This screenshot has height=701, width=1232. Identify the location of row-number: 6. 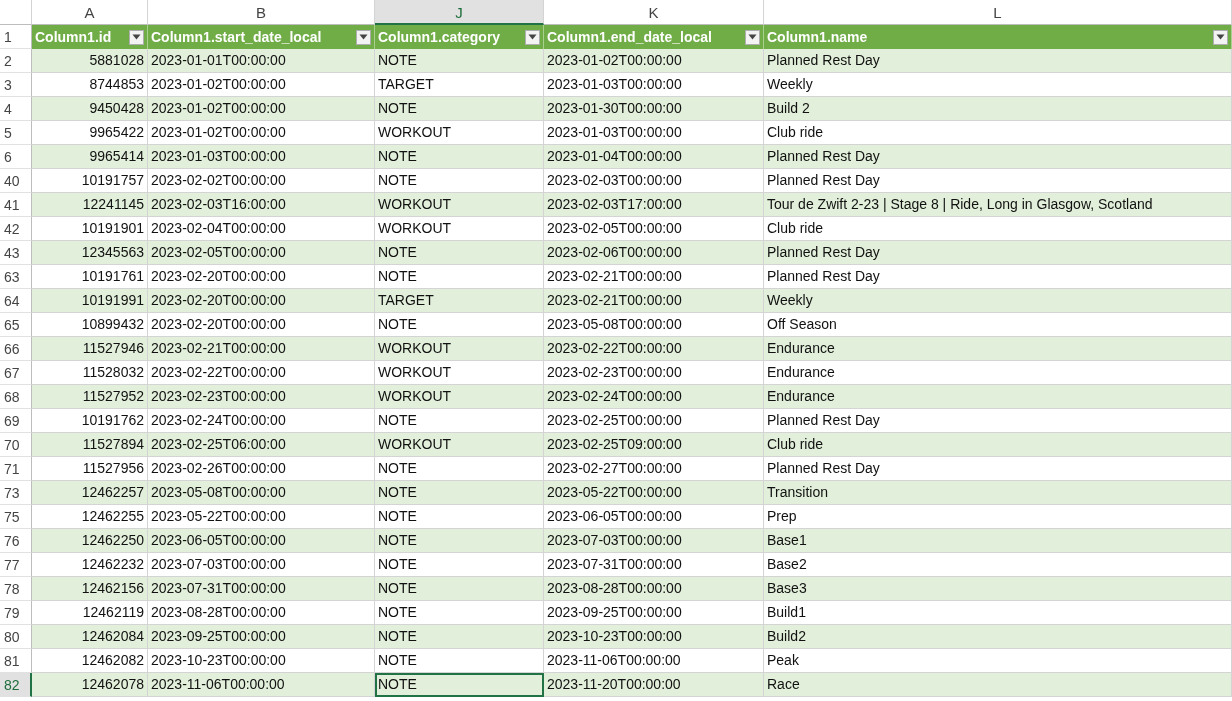
(16, 157).